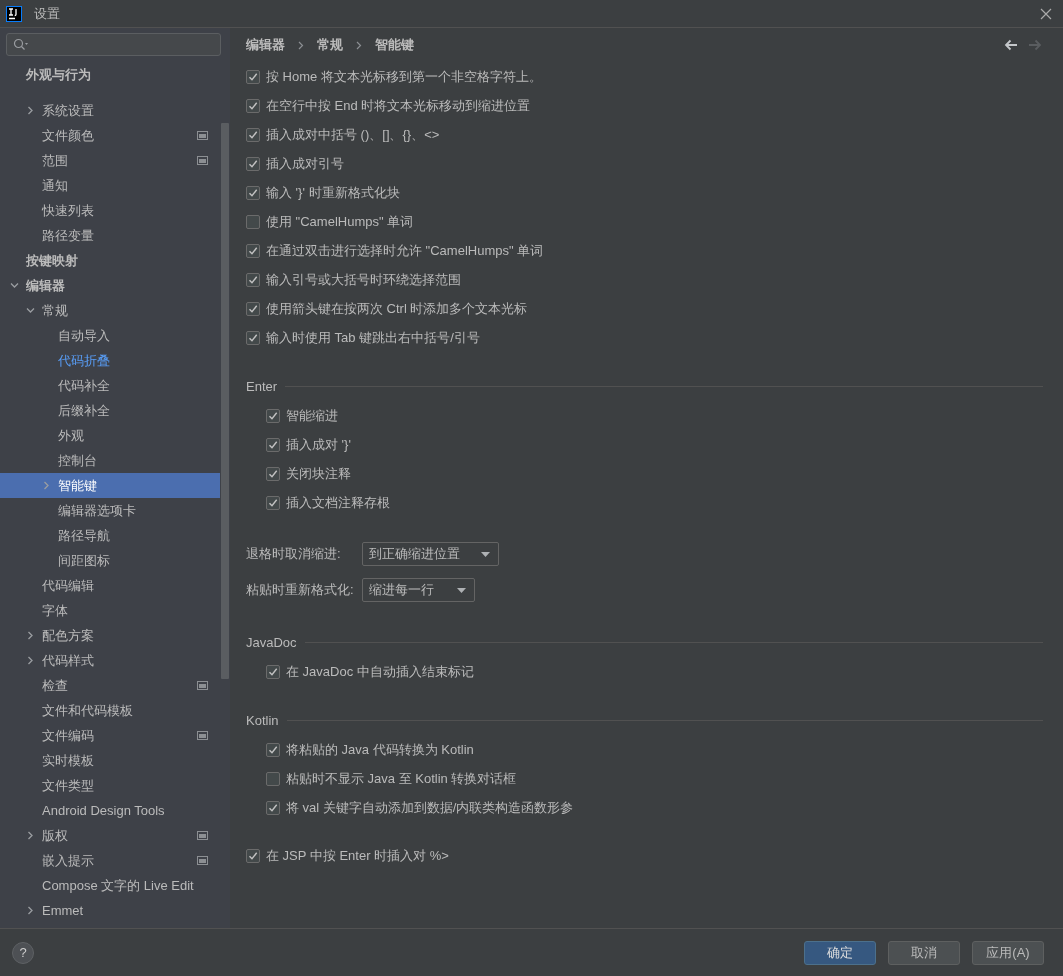 The height and width of the screenshot is (976, 1063). Describe the element at coordinates (110, 635) in the screenshot. I see `tree-item: 配色方案` at that location.